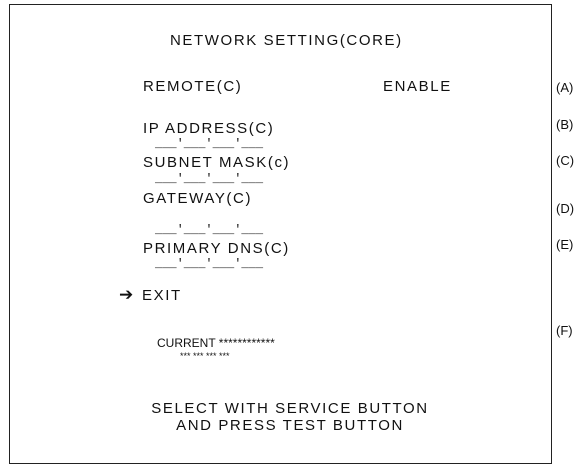  What do you see at coordinates (216, 248) in the screenshot?
I see `menu-item-primary-dns: PRIMARY DNS(C)` at bounding box center [216, 248].